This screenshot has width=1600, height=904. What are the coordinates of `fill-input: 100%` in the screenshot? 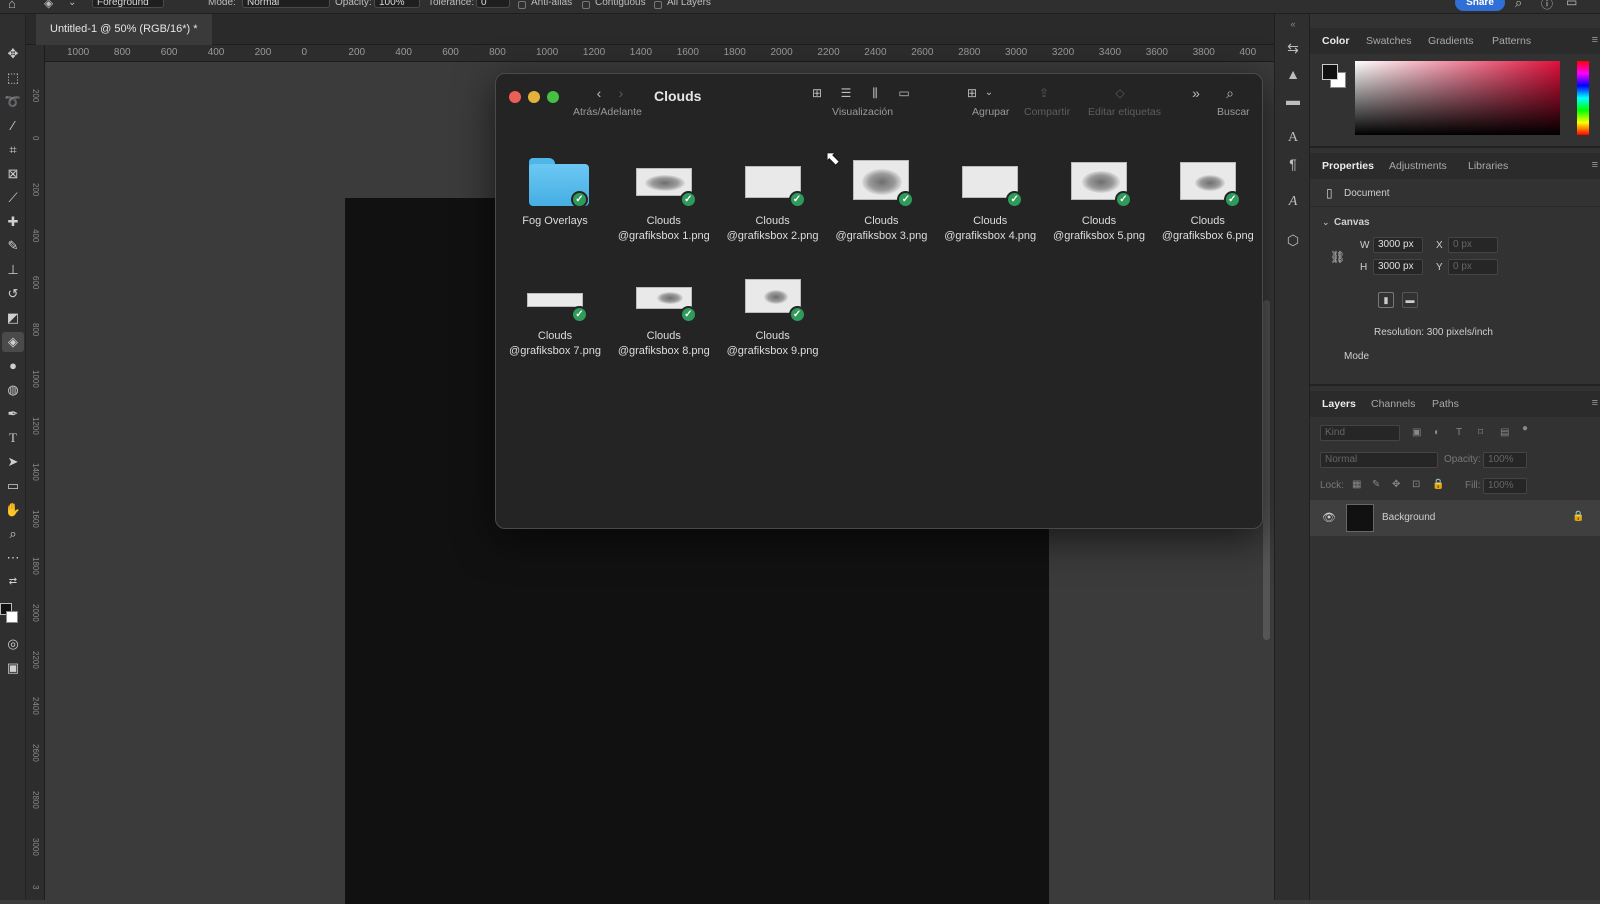 It's located at (1505, 486).